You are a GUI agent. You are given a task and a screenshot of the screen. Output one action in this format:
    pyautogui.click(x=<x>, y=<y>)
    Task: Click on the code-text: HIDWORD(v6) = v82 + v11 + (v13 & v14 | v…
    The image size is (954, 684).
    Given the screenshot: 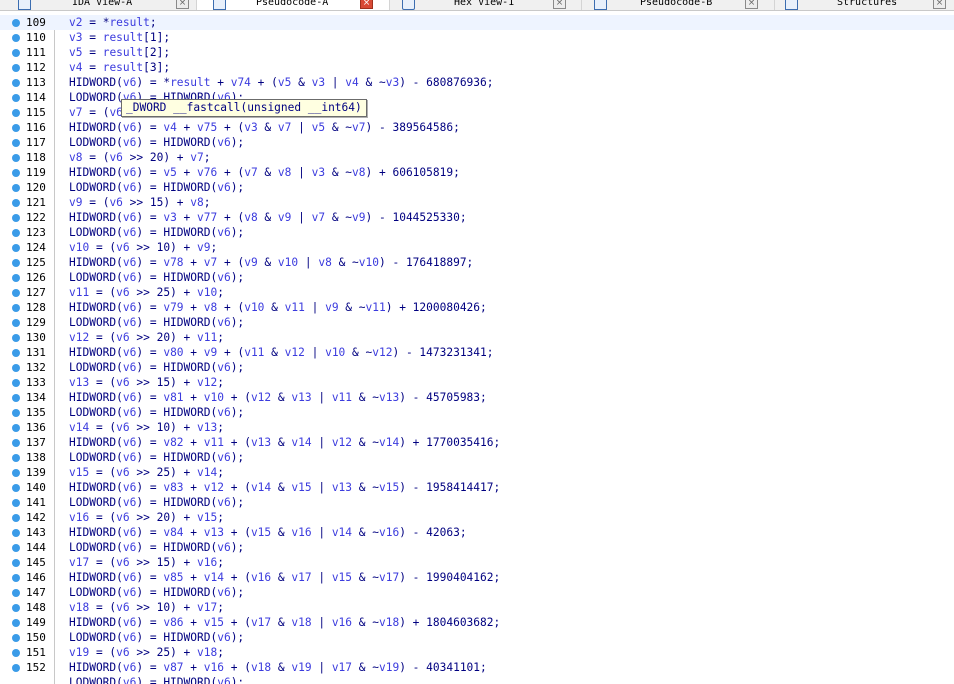 What is the action you would take?
    pyautogui.click(x=284, y=442)
    